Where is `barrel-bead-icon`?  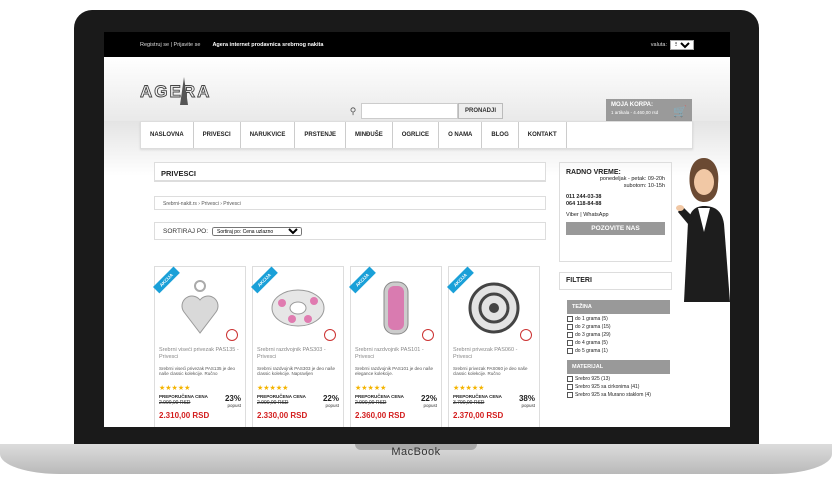
barrel-bead-icon is located at coordinates (396, 308).